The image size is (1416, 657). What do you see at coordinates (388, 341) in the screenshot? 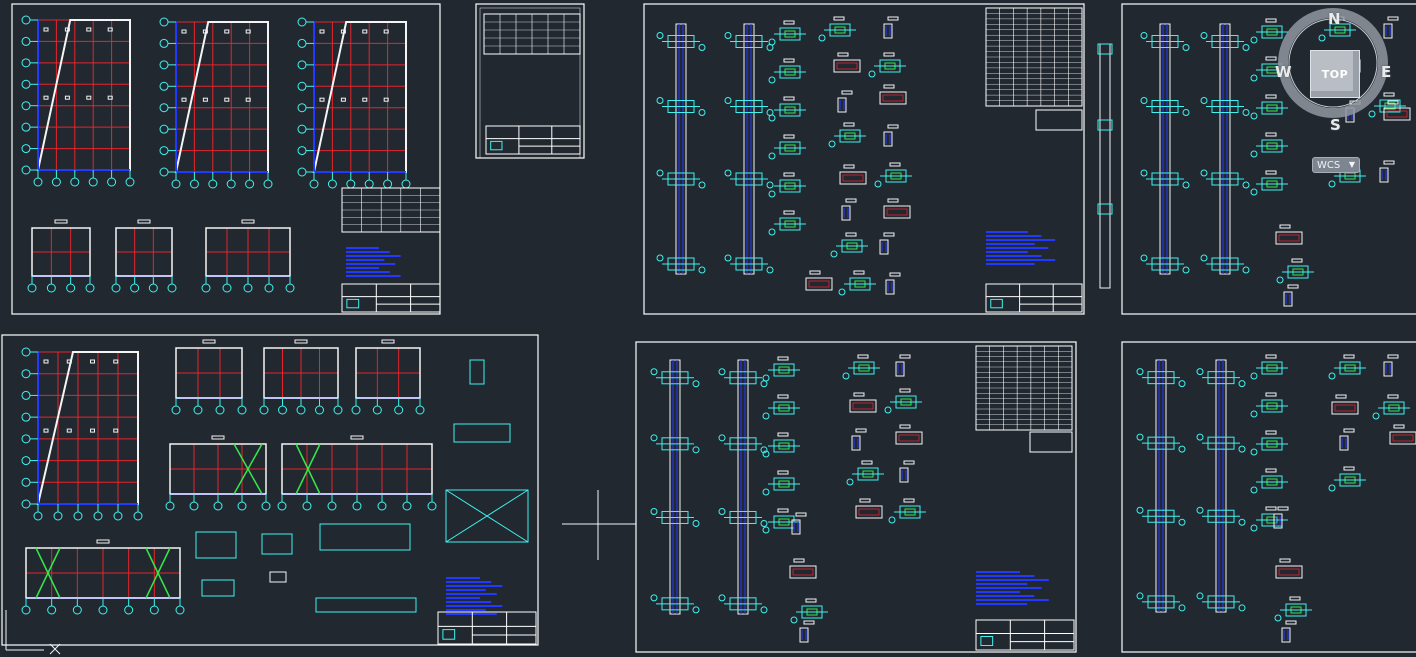
I see `elevation-title` at bounding box center [388, 341].